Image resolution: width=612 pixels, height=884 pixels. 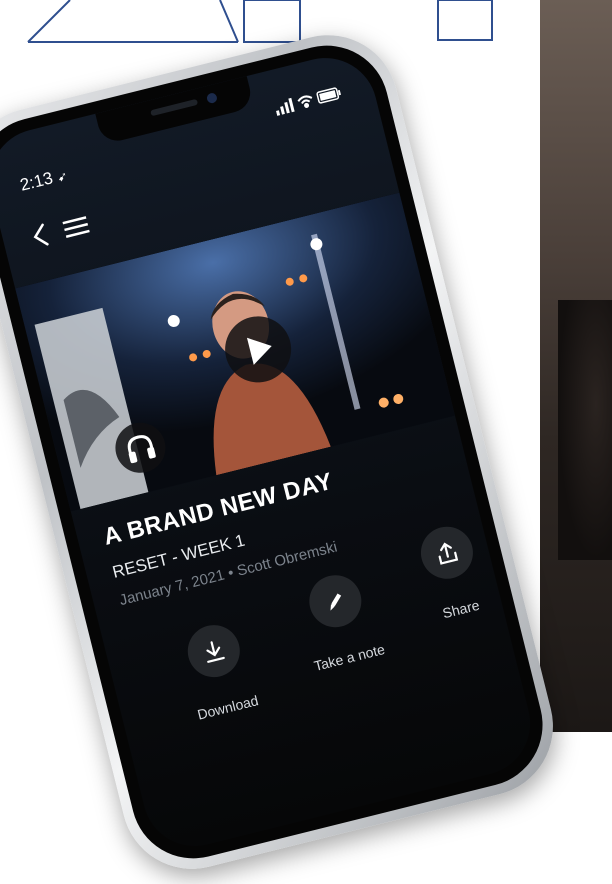 I want to click on take-note-label: Take a note, so click(x=349, y=658).